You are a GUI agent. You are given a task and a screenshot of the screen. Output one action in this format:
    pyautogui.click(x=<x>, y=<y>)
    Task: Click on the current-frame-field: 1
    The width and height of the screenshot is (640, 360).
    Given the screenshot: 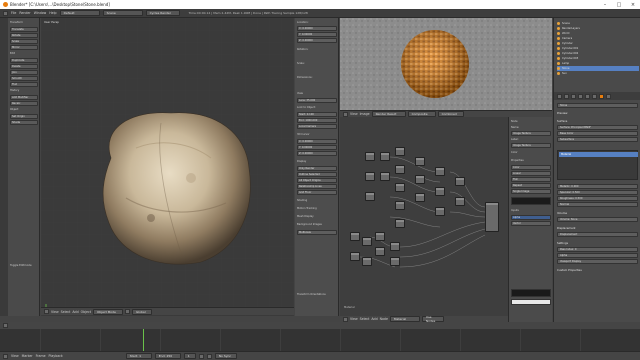 What is the action you would take?
    pyautogui.click(x=189, y=356)
    